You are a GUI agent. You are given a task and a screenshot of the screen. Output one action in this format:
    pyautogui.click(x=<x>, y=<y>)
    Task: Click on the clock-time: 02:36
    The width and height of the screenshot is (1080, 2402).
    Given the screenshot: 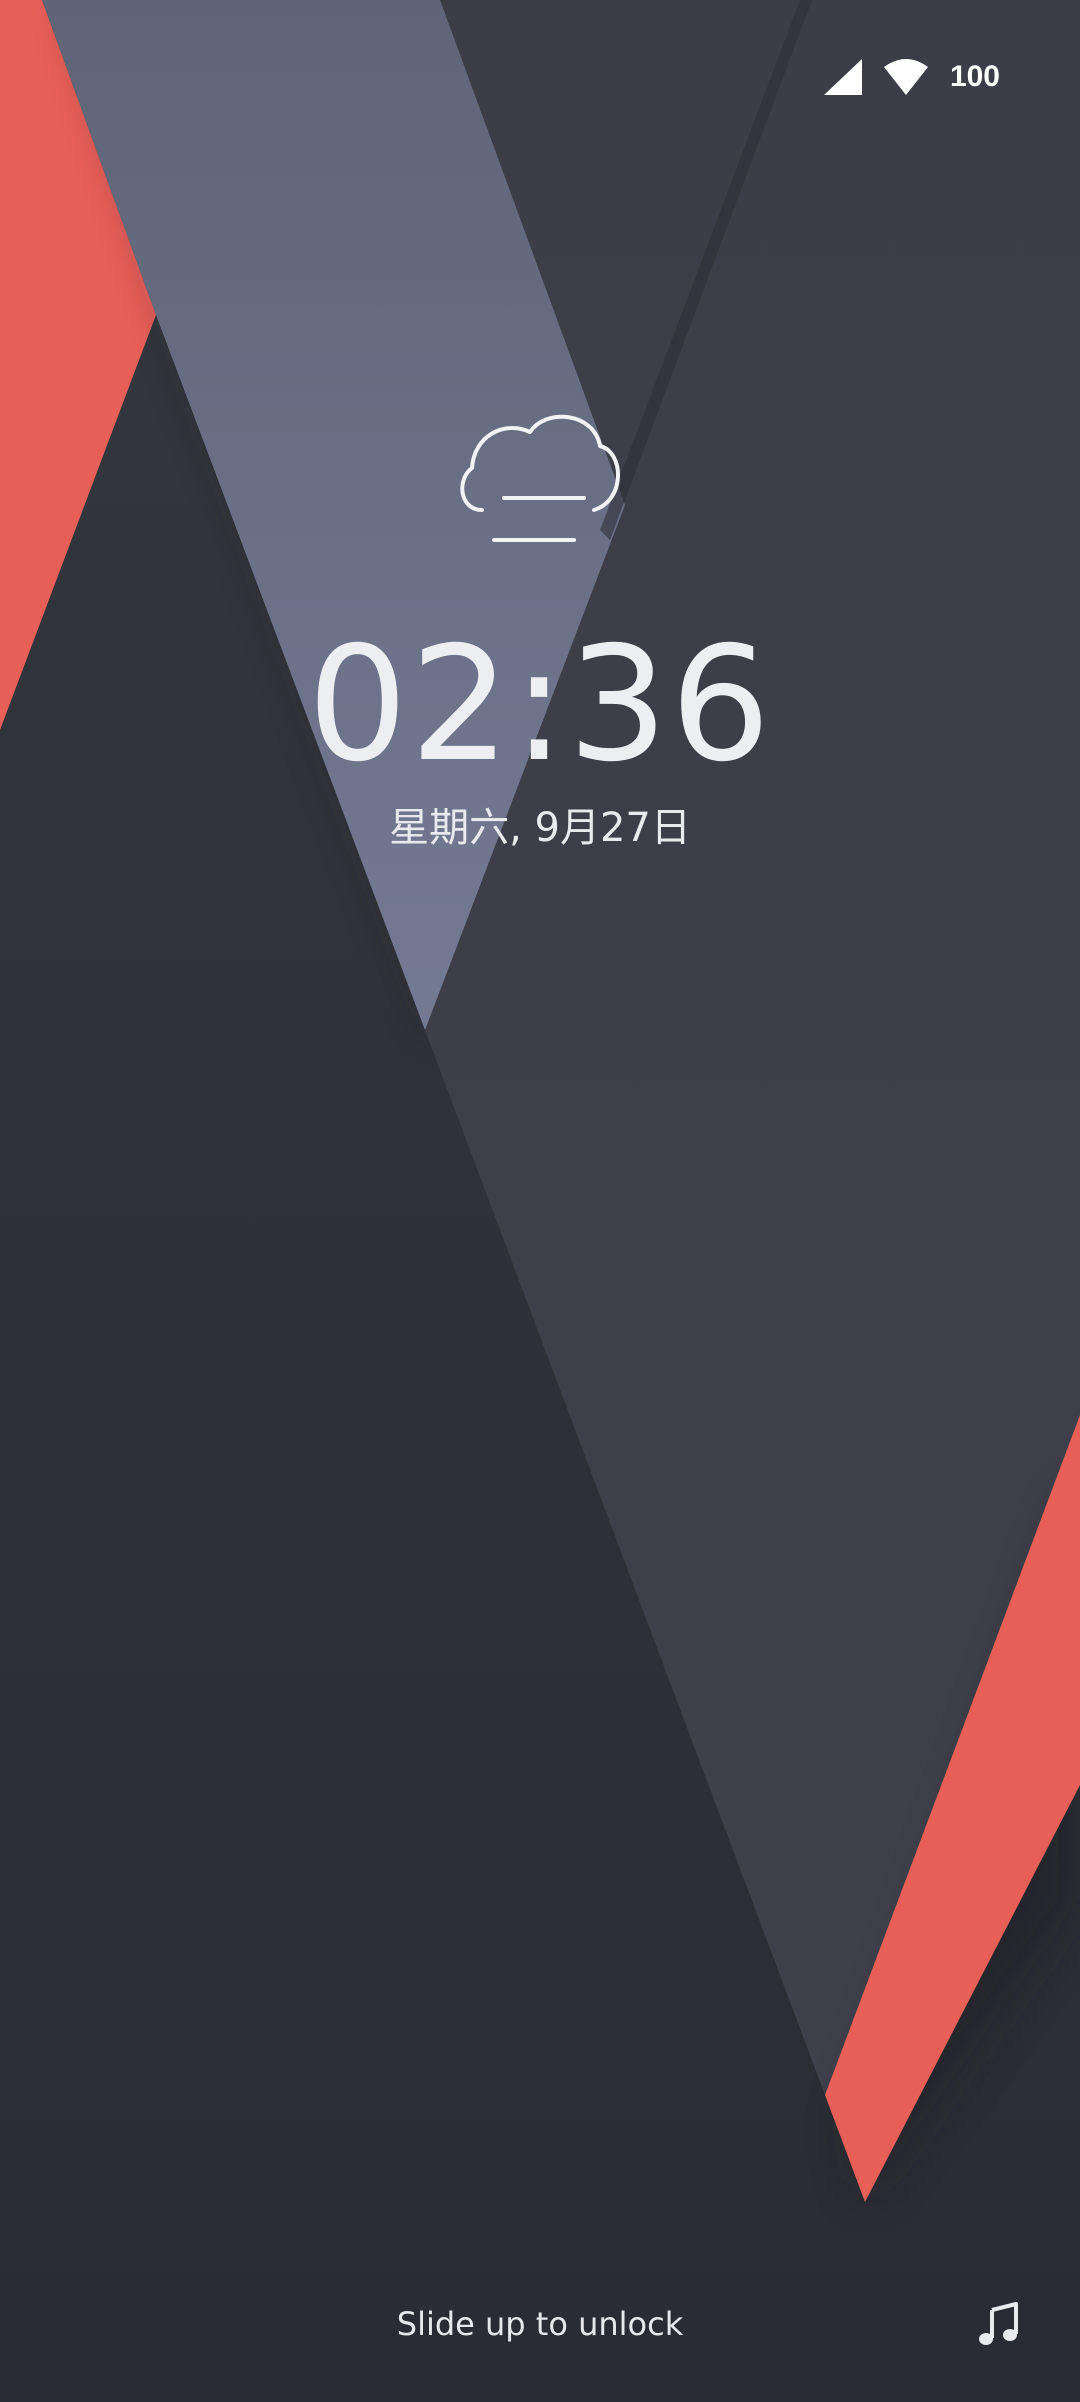 What is the action you would take?
    pyautogui.click(x=540, y=705)
    